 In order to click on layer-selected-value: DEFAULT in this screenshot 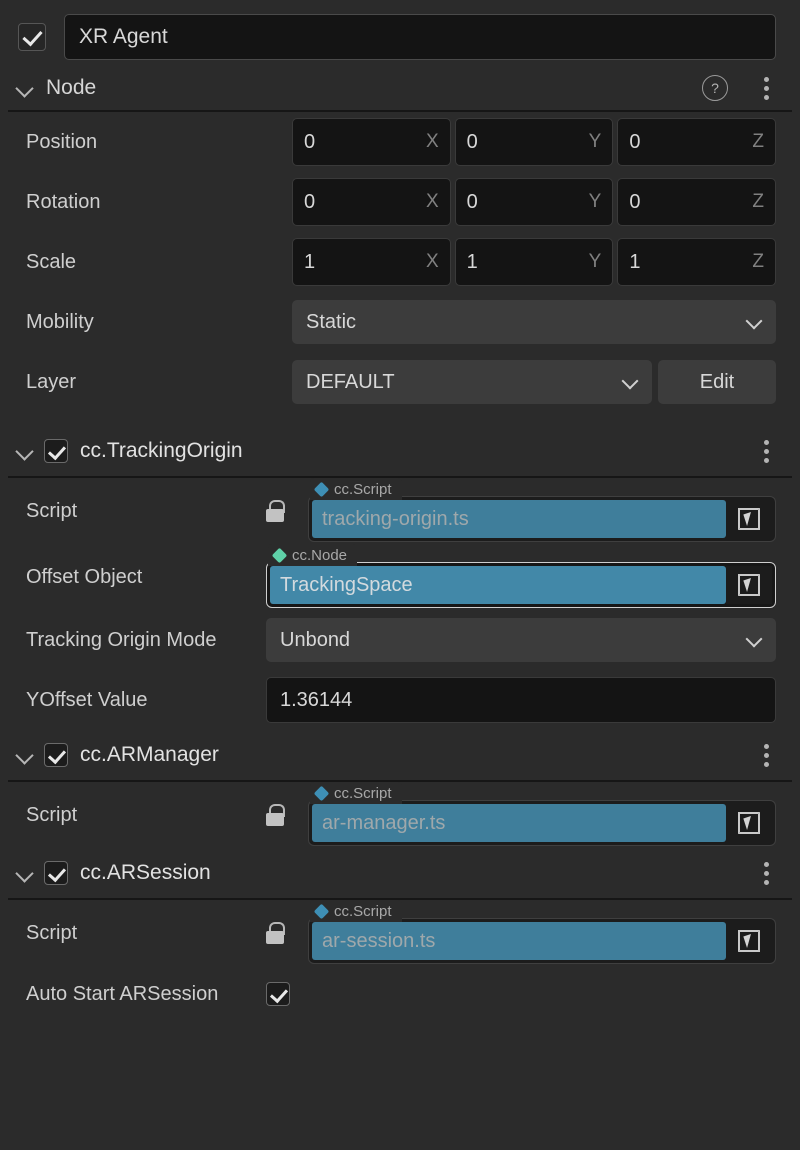, I will do `click(350, 381)`.